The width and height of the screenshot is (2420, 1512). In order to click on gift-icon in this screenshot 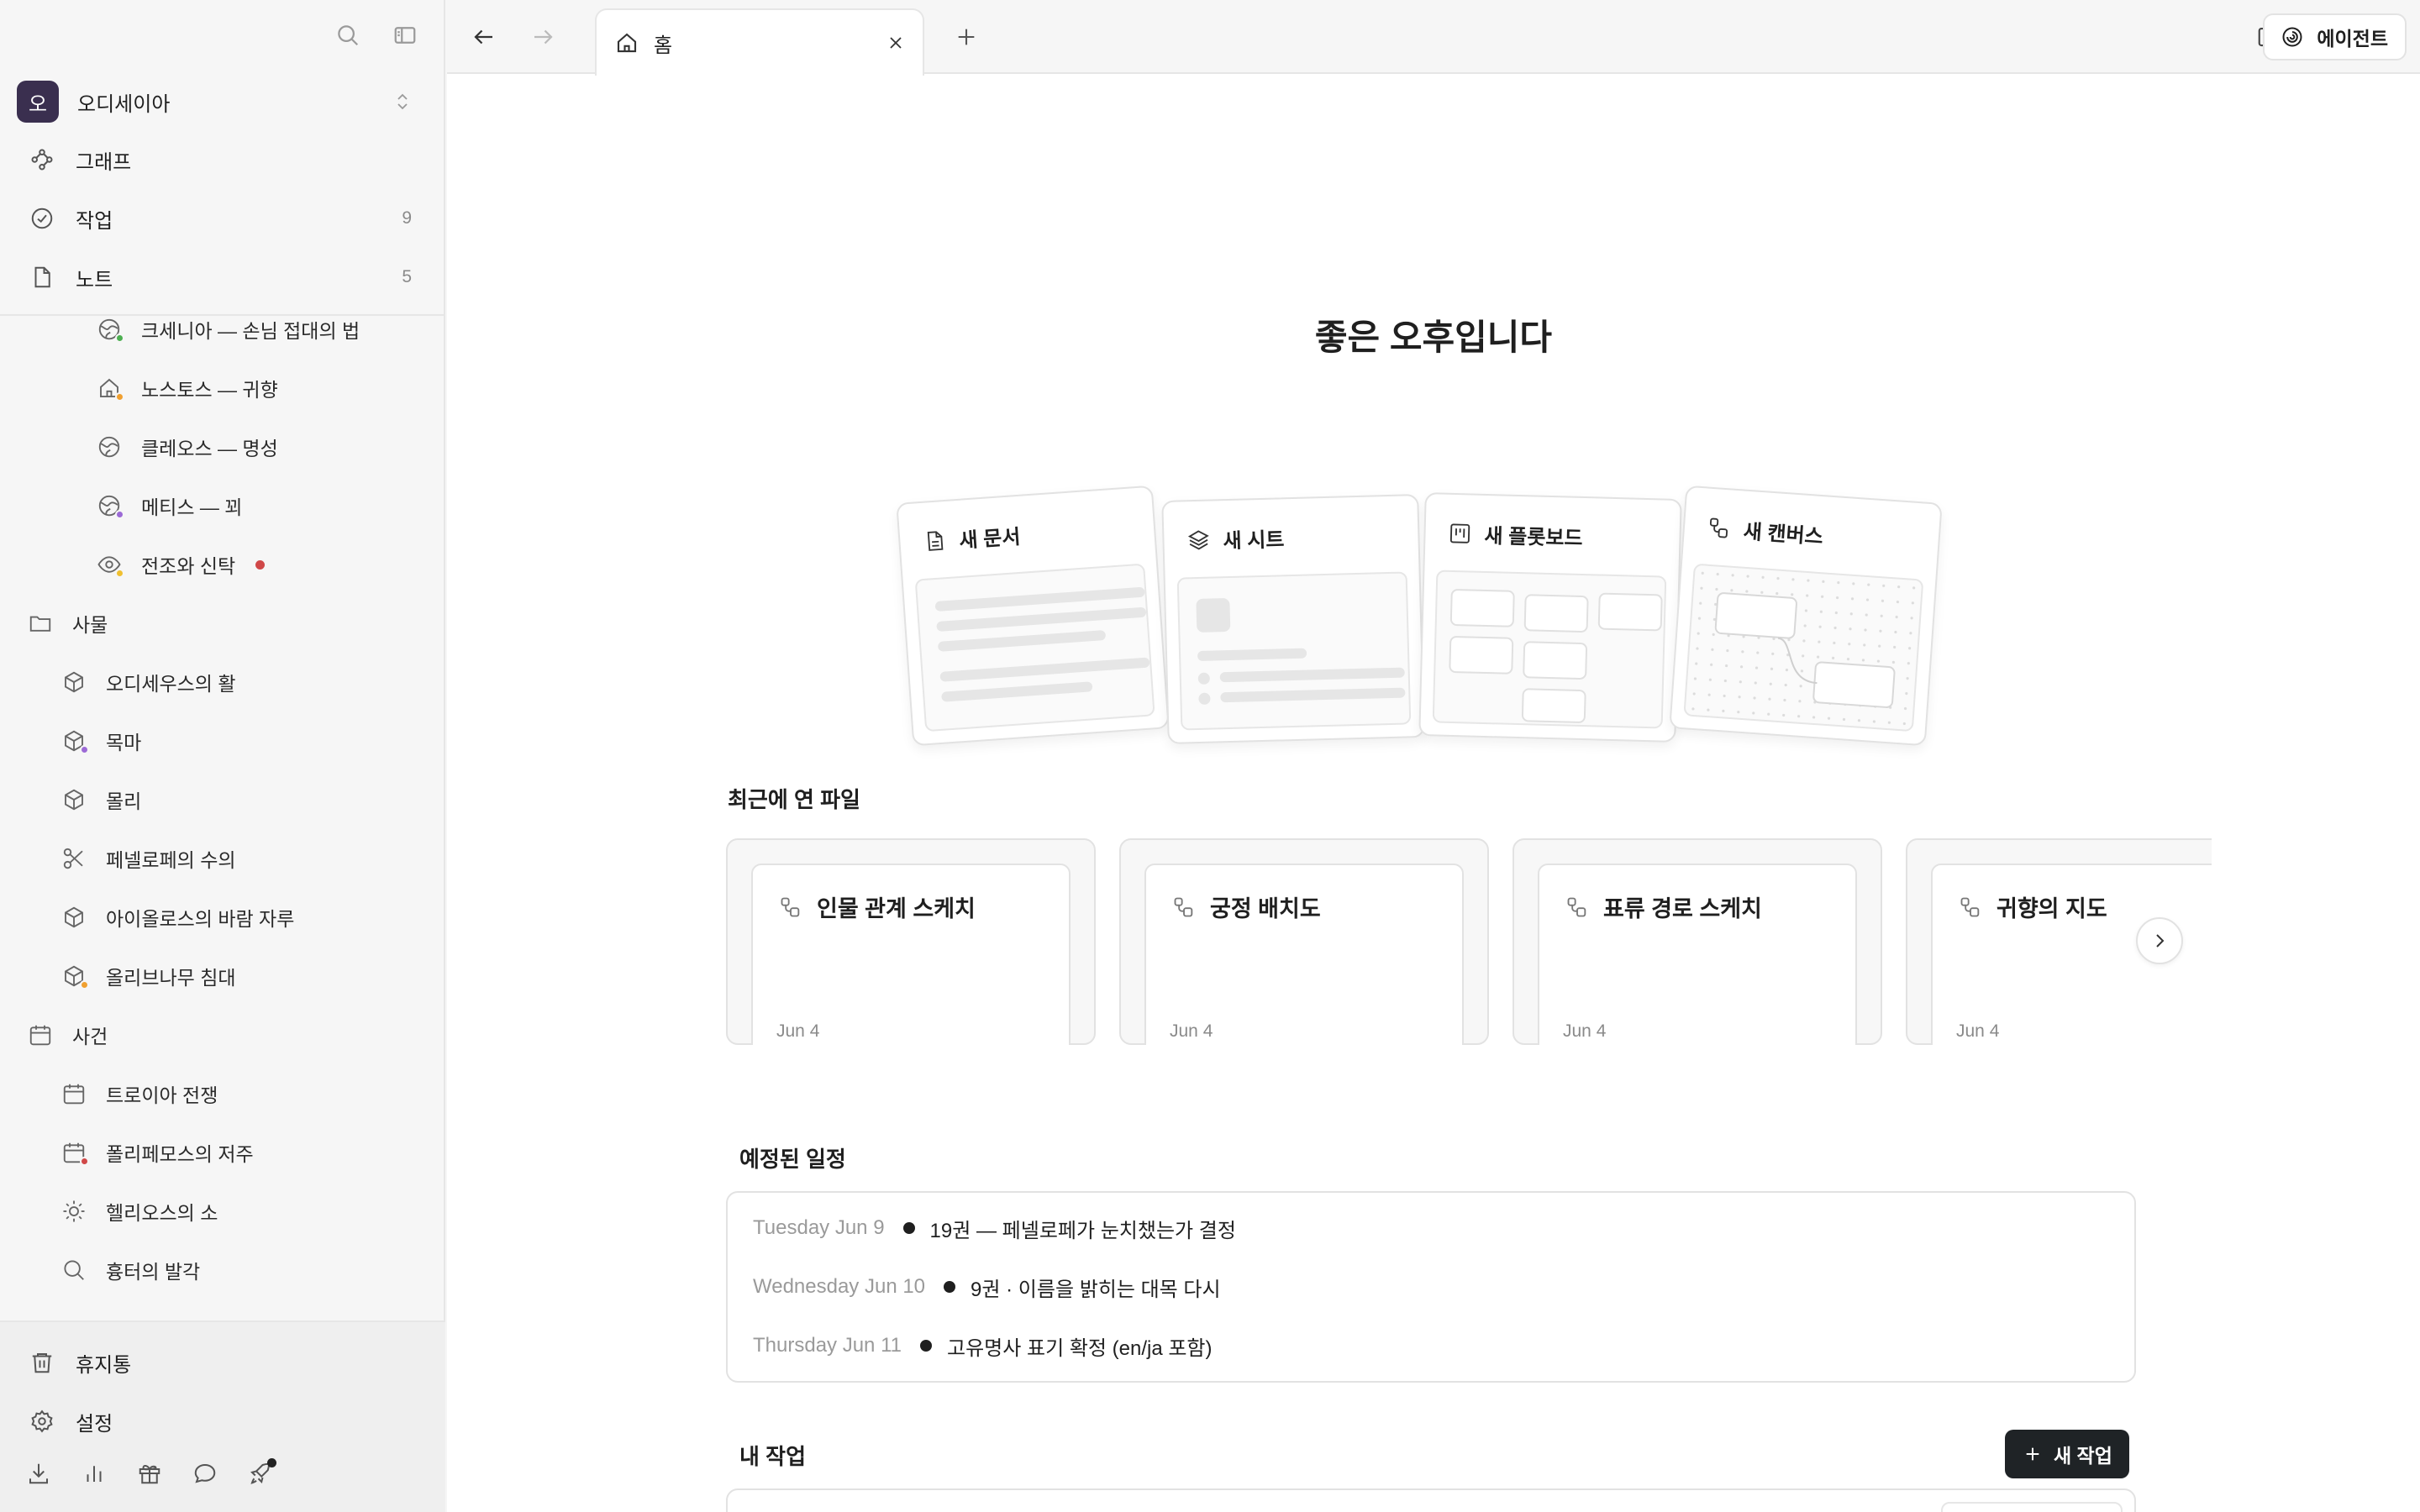, I will do `click(149, 1473)`.